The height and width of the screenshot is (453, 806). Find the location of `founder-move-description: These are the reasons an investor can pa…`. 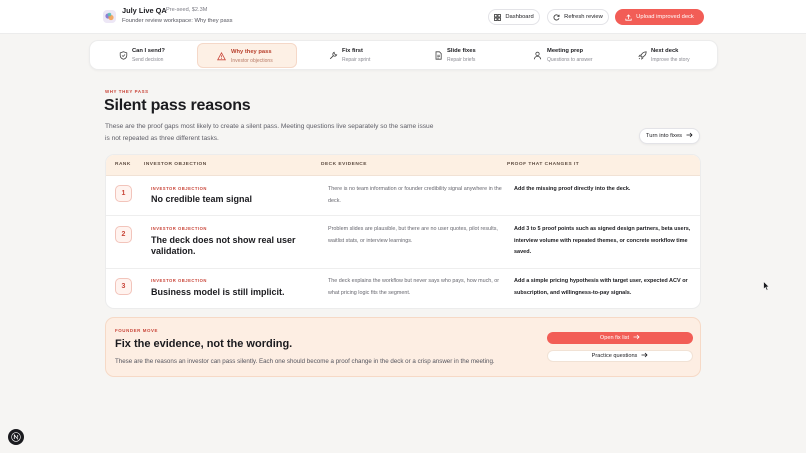

founder-move-description: These are the reasons an investor can pa… is located at coordinates (305, 361).